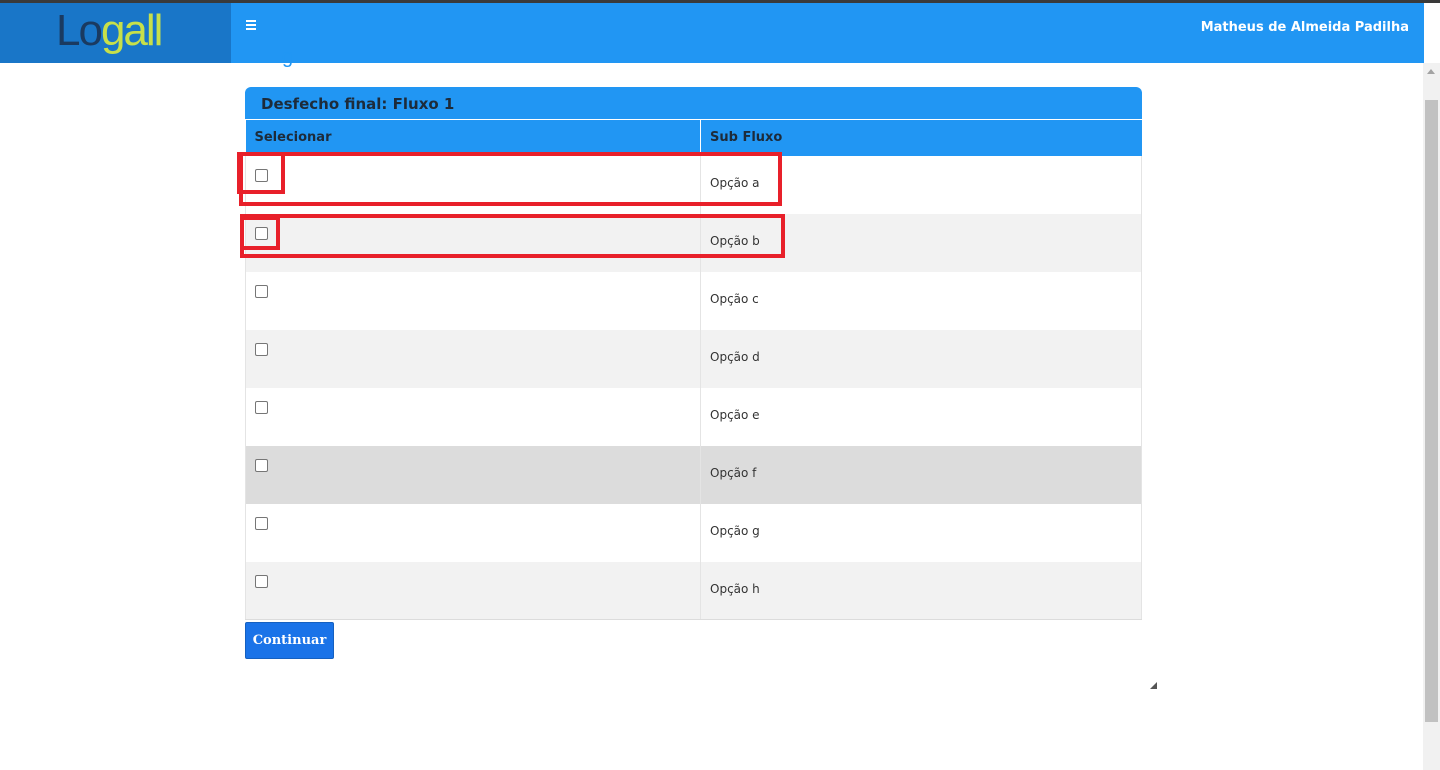 This screenshot has height=770, width=1440. Describe the element at coordinates (921, 416) in the screenshot. I see `subflow-cell: Opção e` at that location.